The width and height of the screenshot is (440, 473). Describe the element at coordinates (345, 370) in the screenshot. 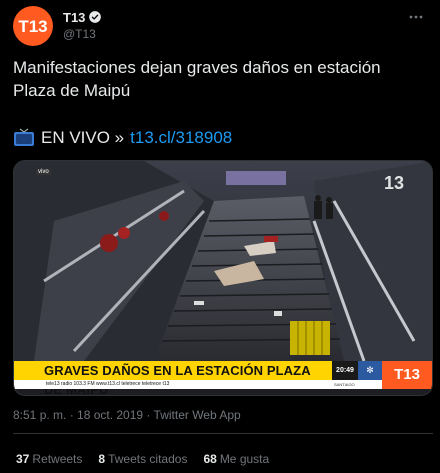

I see `clock-time: 20:49` at that location.